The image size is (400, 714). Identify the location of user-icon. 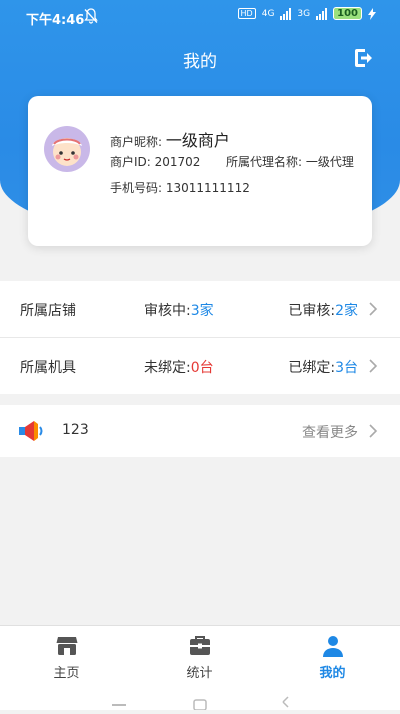
(332, 646).